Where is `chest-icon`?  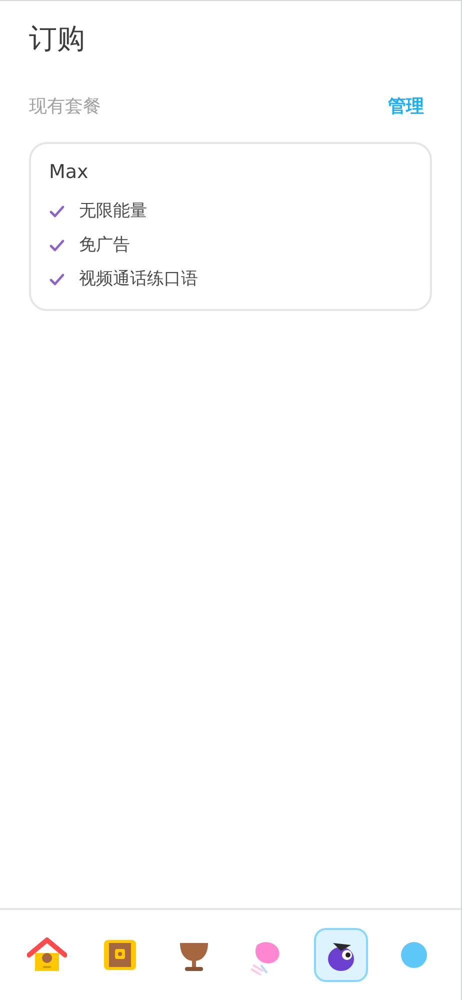
chest-icon is located at coordinates (120, 955).